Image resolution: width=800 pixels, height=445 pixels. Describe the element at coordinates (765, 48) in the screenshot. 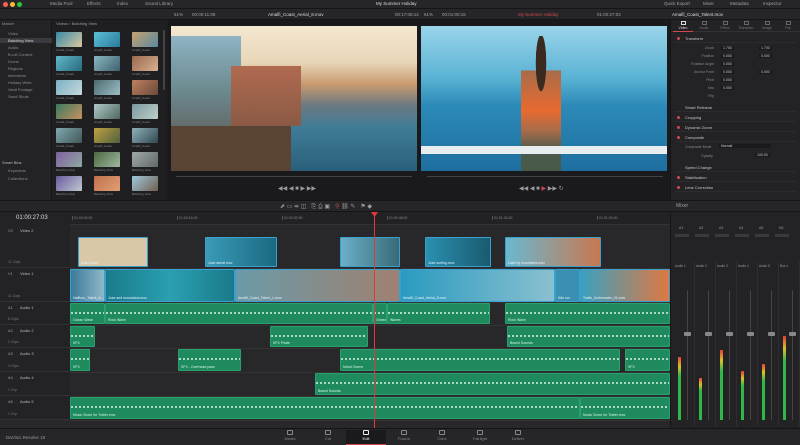

I see `param-y-value: 1.700` at that location.